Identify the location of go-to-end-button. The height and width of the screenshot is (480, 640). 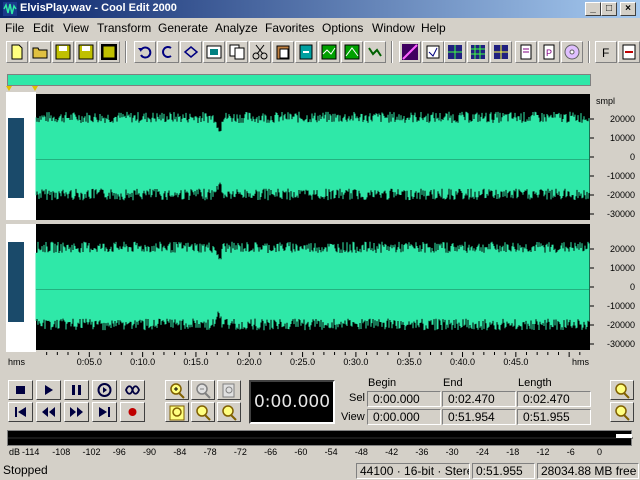
(104, 412).